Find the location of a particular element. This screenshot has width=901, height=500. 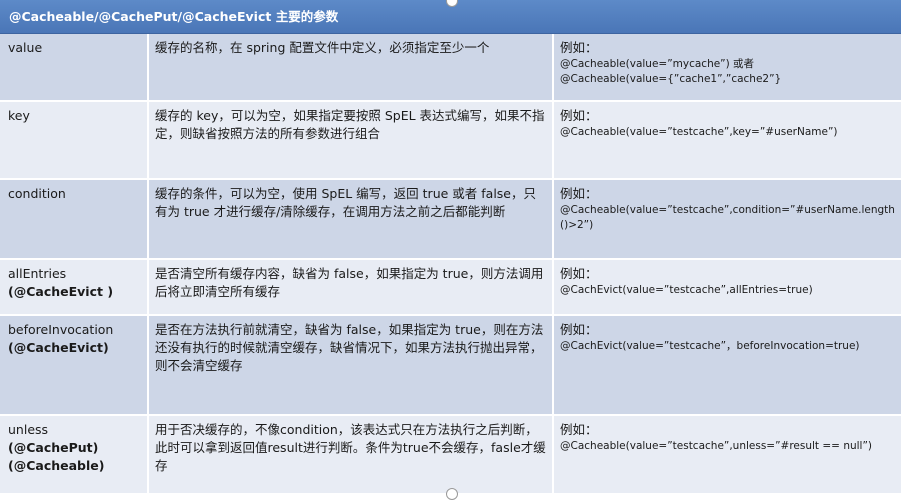

param-name: allEntries is located at coordinates (37, 273).